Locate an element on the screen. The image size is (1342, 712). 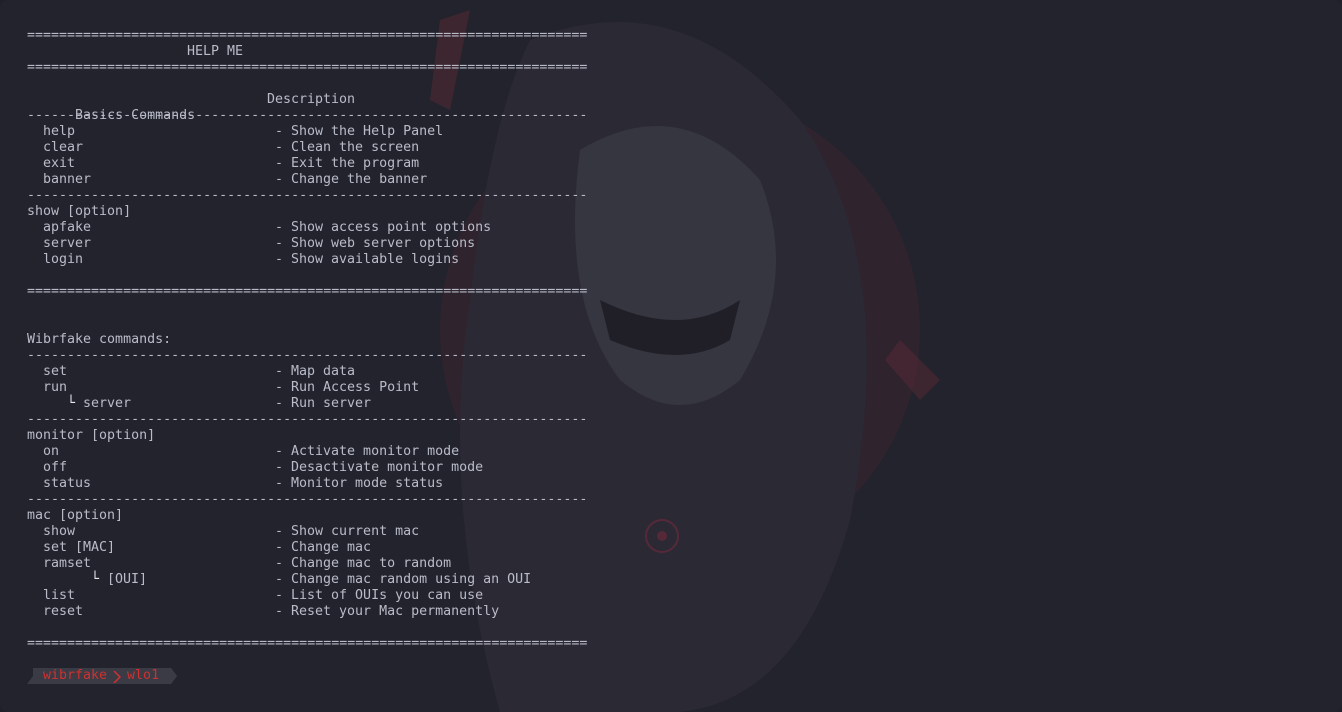
command-row: show - Show current mac is located at coordinates (327, 532).